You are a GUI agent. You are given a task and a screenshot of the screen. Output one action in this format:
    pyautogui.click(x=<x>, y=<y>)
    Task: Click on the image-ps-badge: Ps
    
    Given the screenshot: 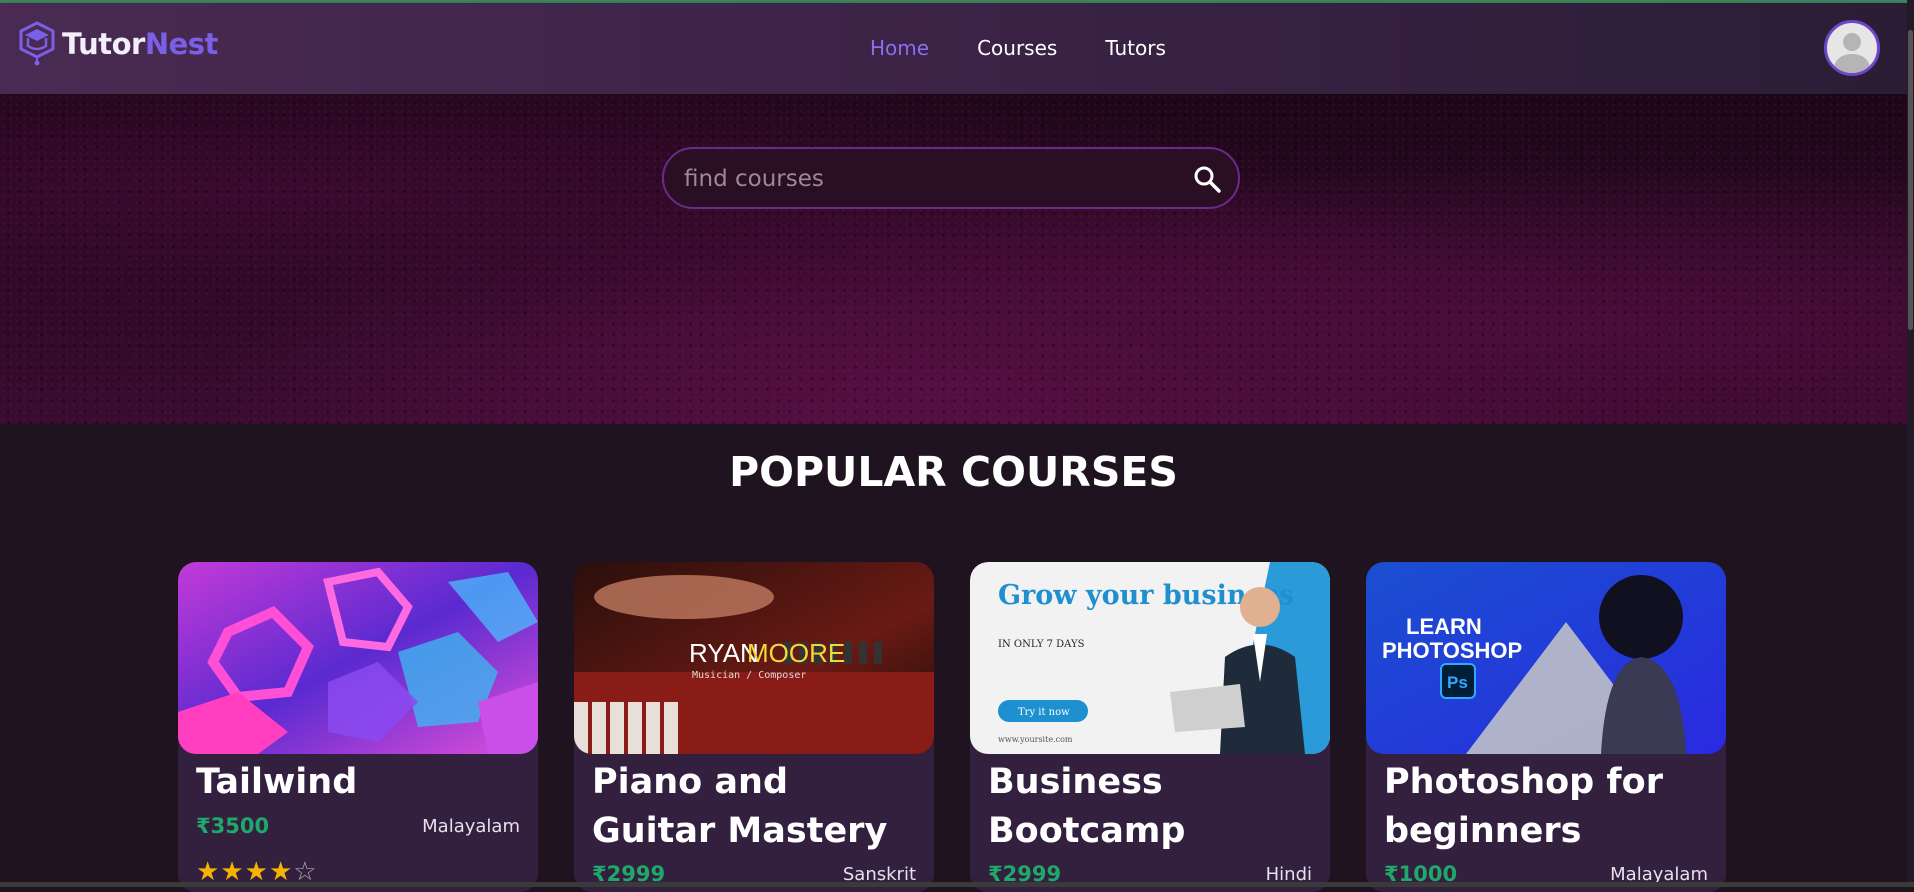 What is the action you would take?
    pyautogui.click(x=1457, y=682)
    